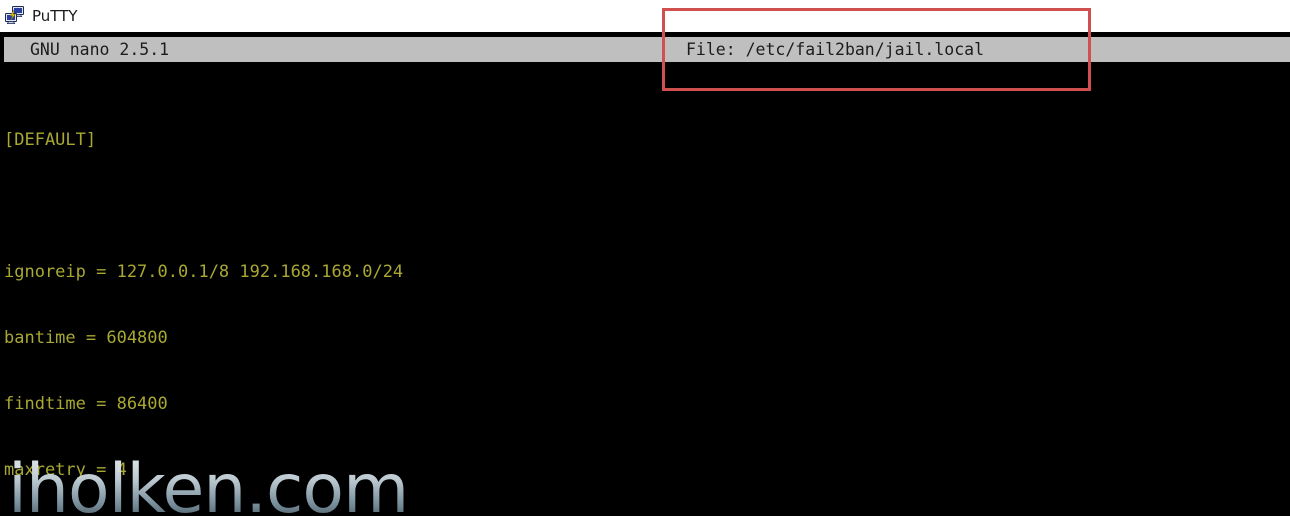 The width and height of the screenshot is (1290, 516). Describe the element at coordinates (100, 49) in the screenshot. I see `nano-version-label: GNU nano 2.5.1` at that location.